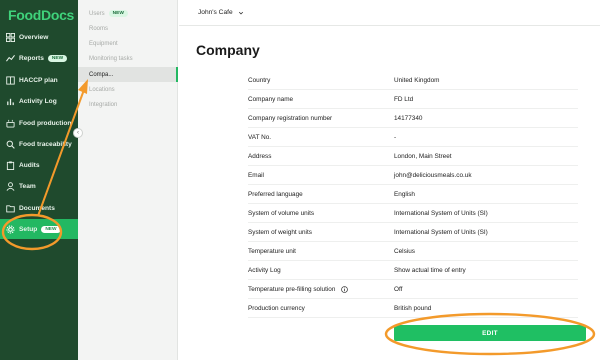  I want to click on subnav-item-equipment: Equipment, so click(128, 43).